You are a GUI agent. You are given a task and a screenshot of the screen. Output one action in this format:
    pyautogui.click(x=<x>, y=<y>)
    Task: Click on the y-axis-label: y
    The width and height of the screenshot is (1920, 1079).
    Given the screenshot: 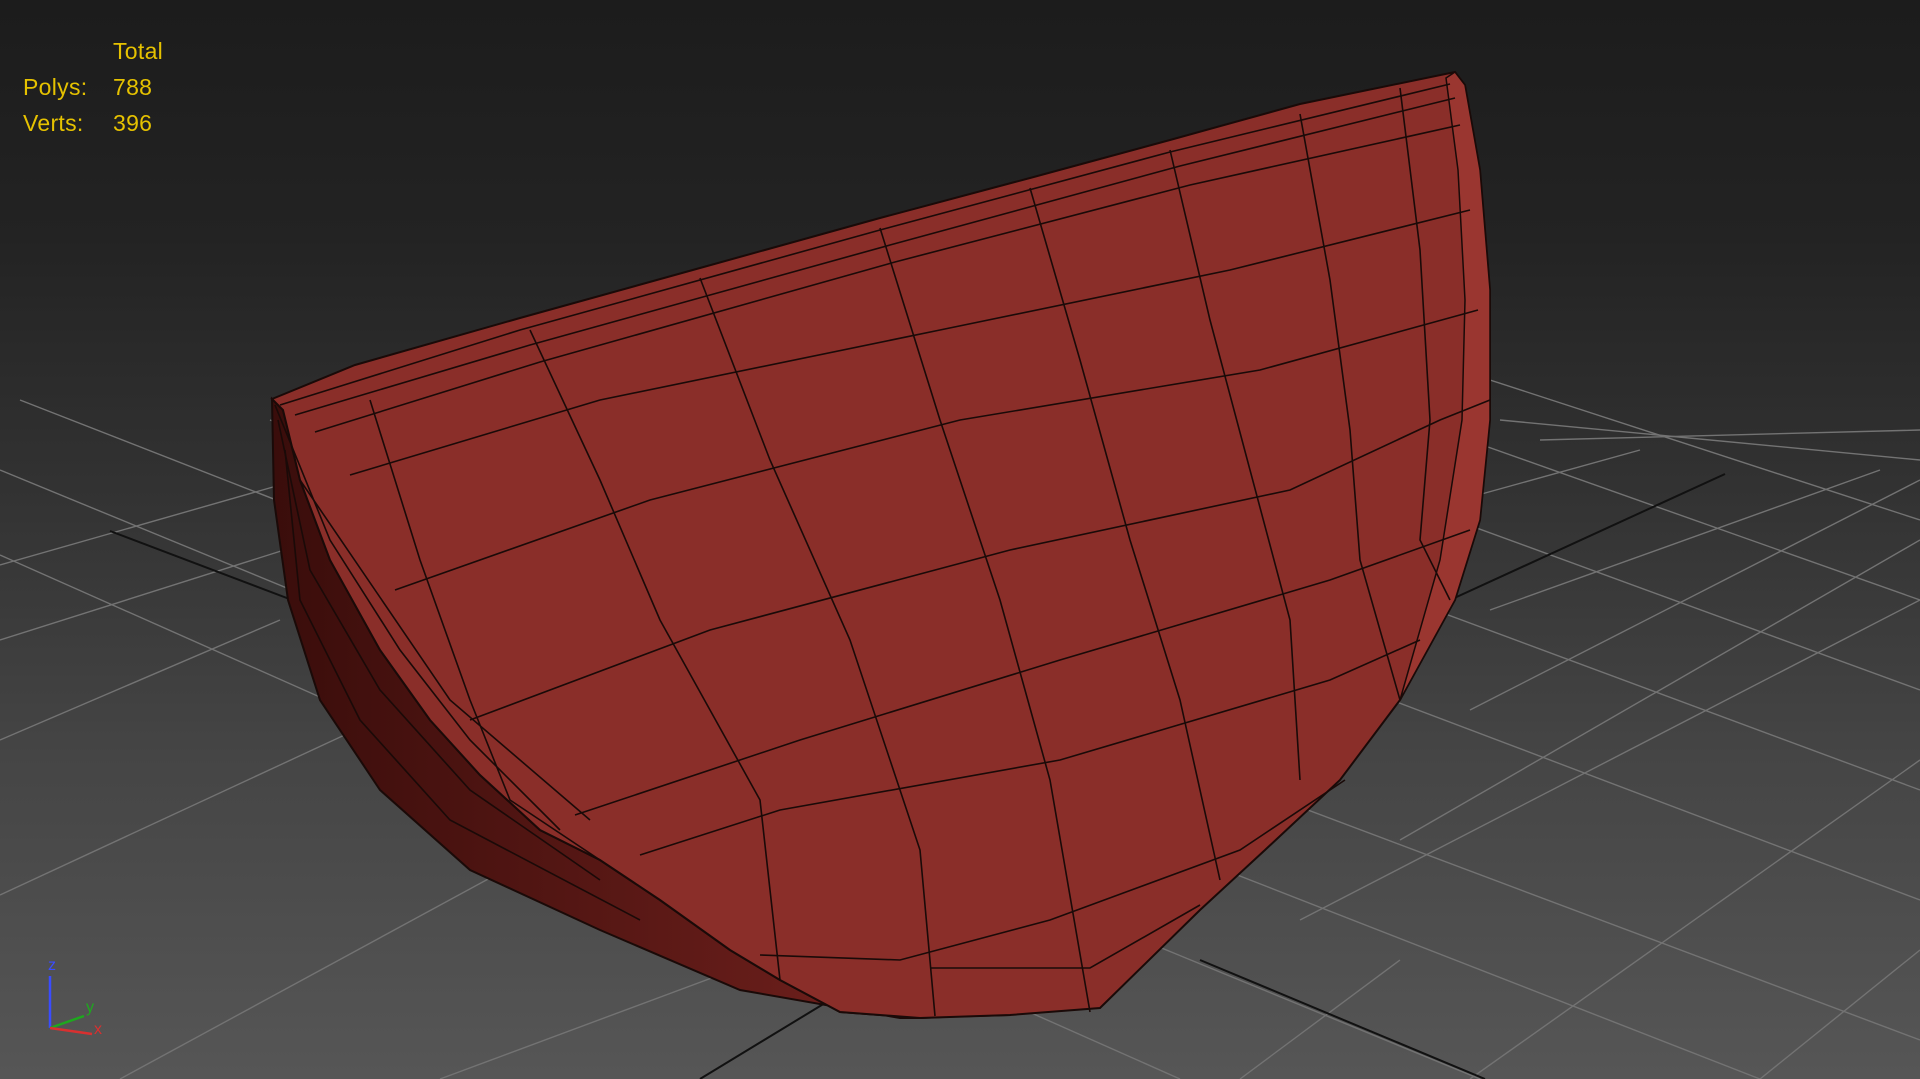 What is the action you would take?
    pyautogui.click(x=90, y=1007)
    